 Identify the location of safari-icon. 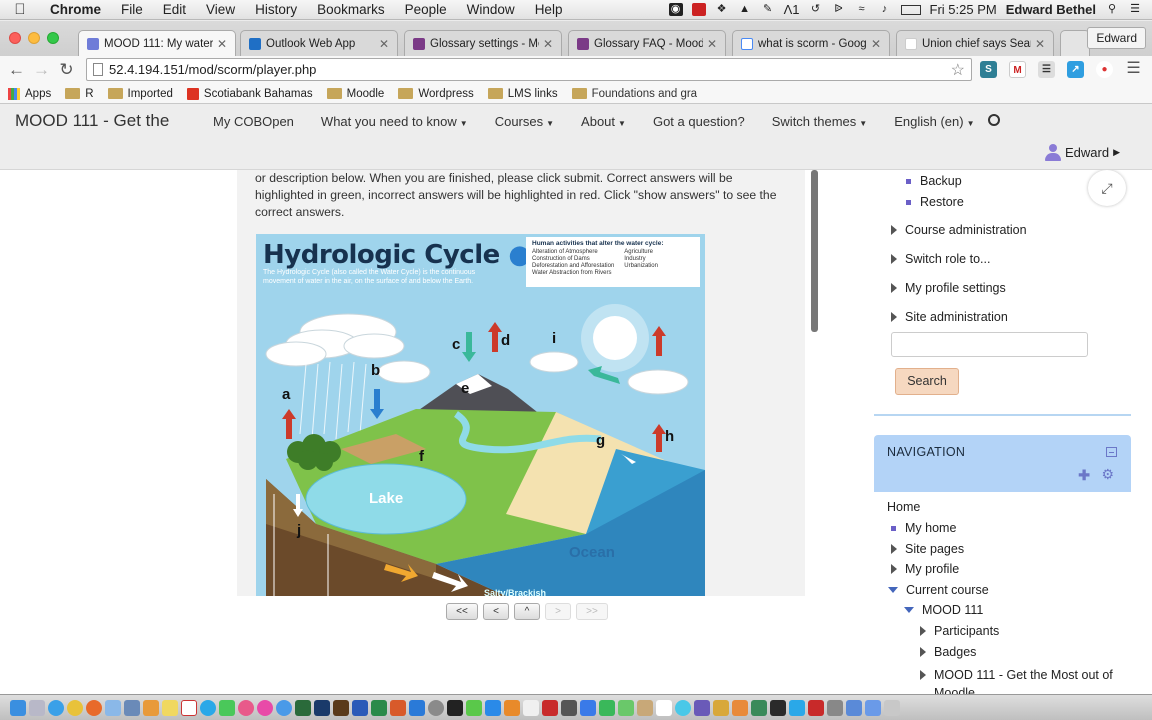
(56, 707).